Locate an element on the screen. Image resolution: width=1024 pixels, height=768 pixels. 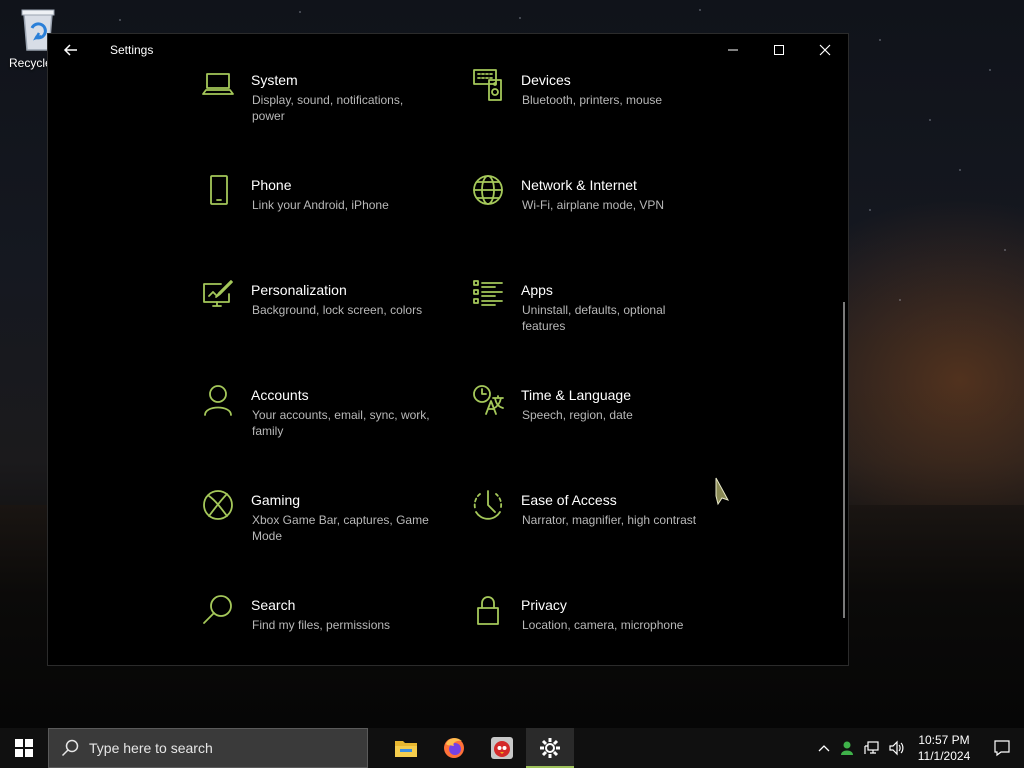
category-name: Search is located at coordinates (273, 605).